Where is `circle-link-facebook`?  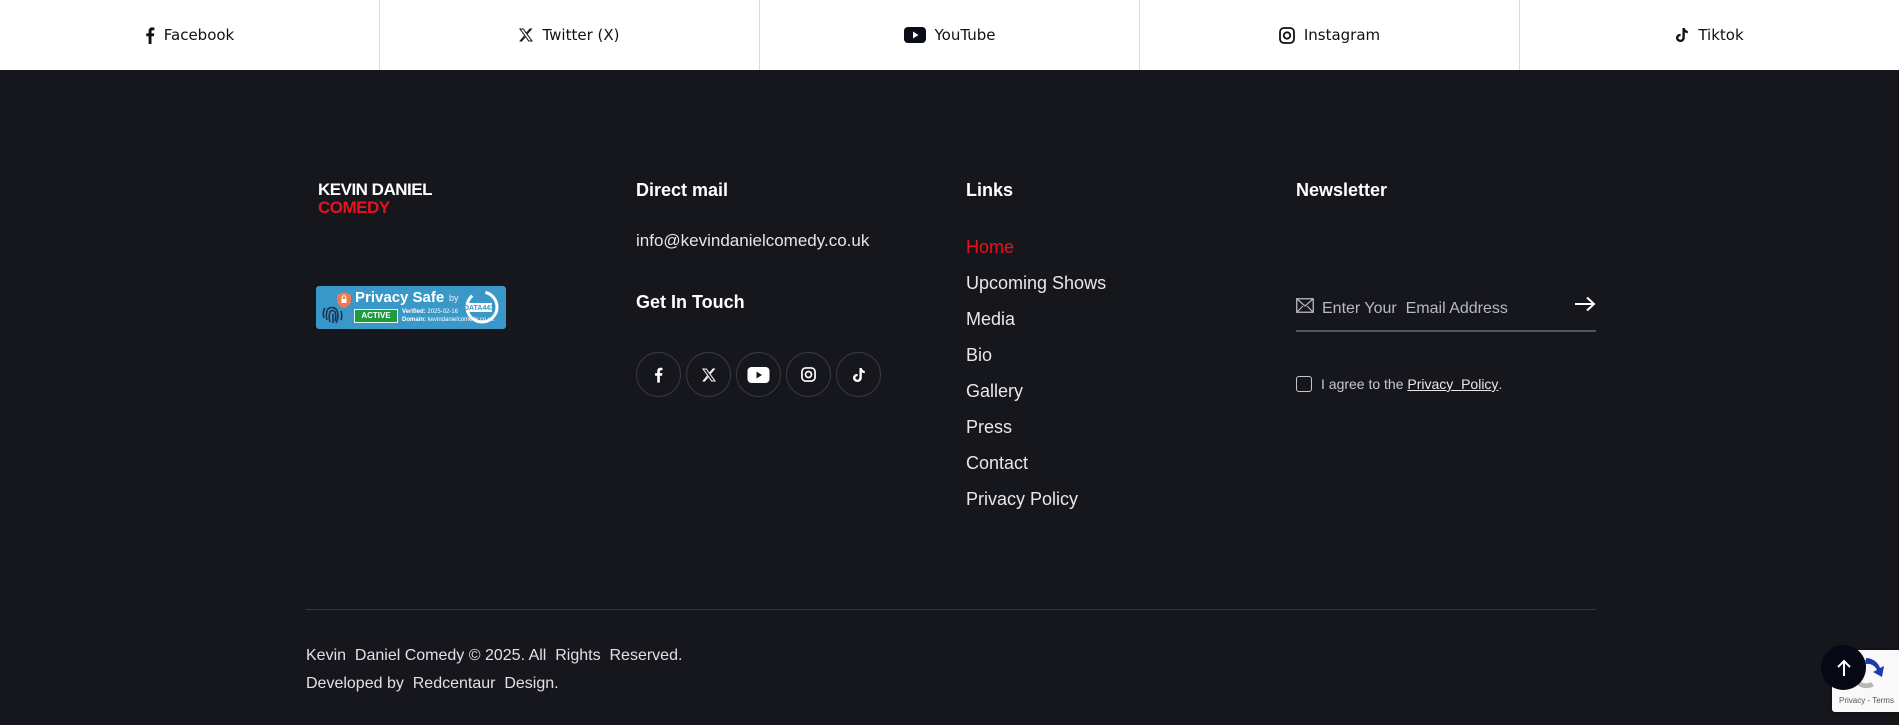
circle-link-facebook is located at coordinates (658, 374).